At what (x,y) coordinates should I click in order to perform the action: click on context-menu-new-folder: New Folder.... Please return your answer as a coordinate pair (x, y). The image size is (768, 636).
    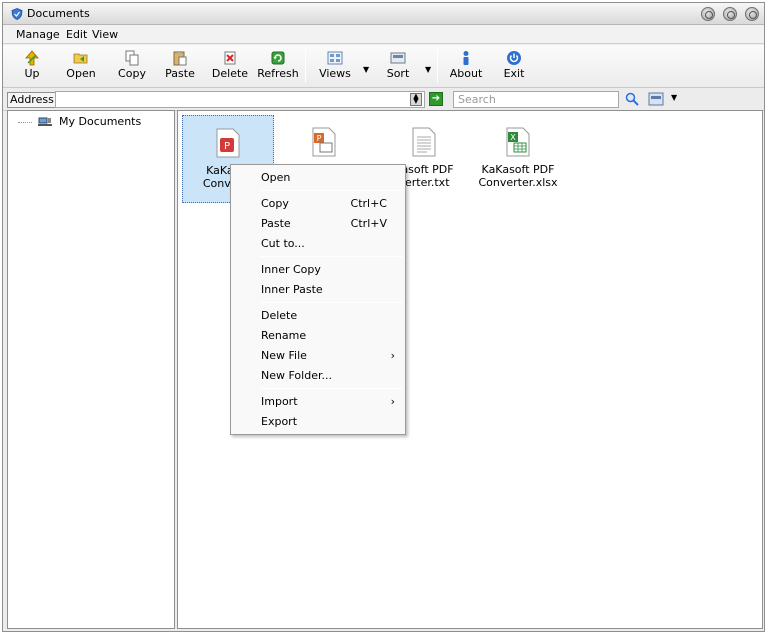
    Looking at the image, I should click on (318, 376).